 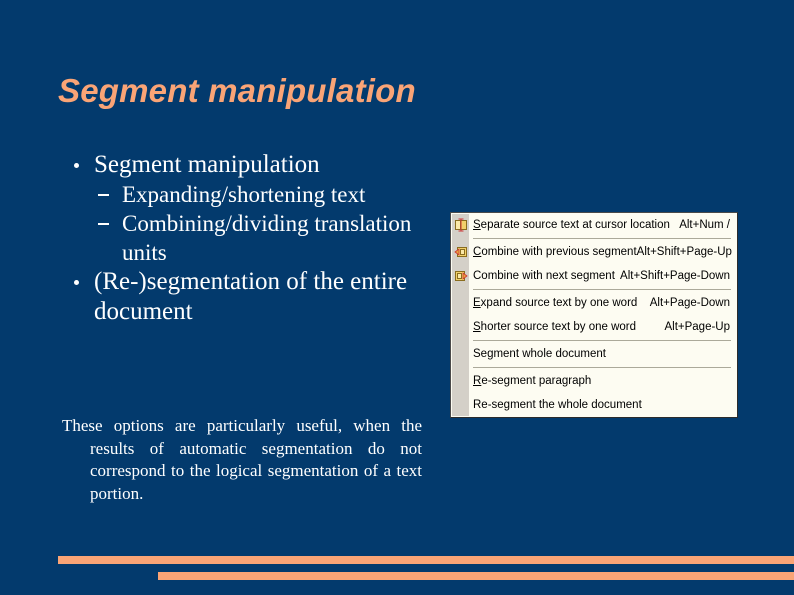 I want to click on bullet-text: Segment manipulation, so click(x=207, y=164).